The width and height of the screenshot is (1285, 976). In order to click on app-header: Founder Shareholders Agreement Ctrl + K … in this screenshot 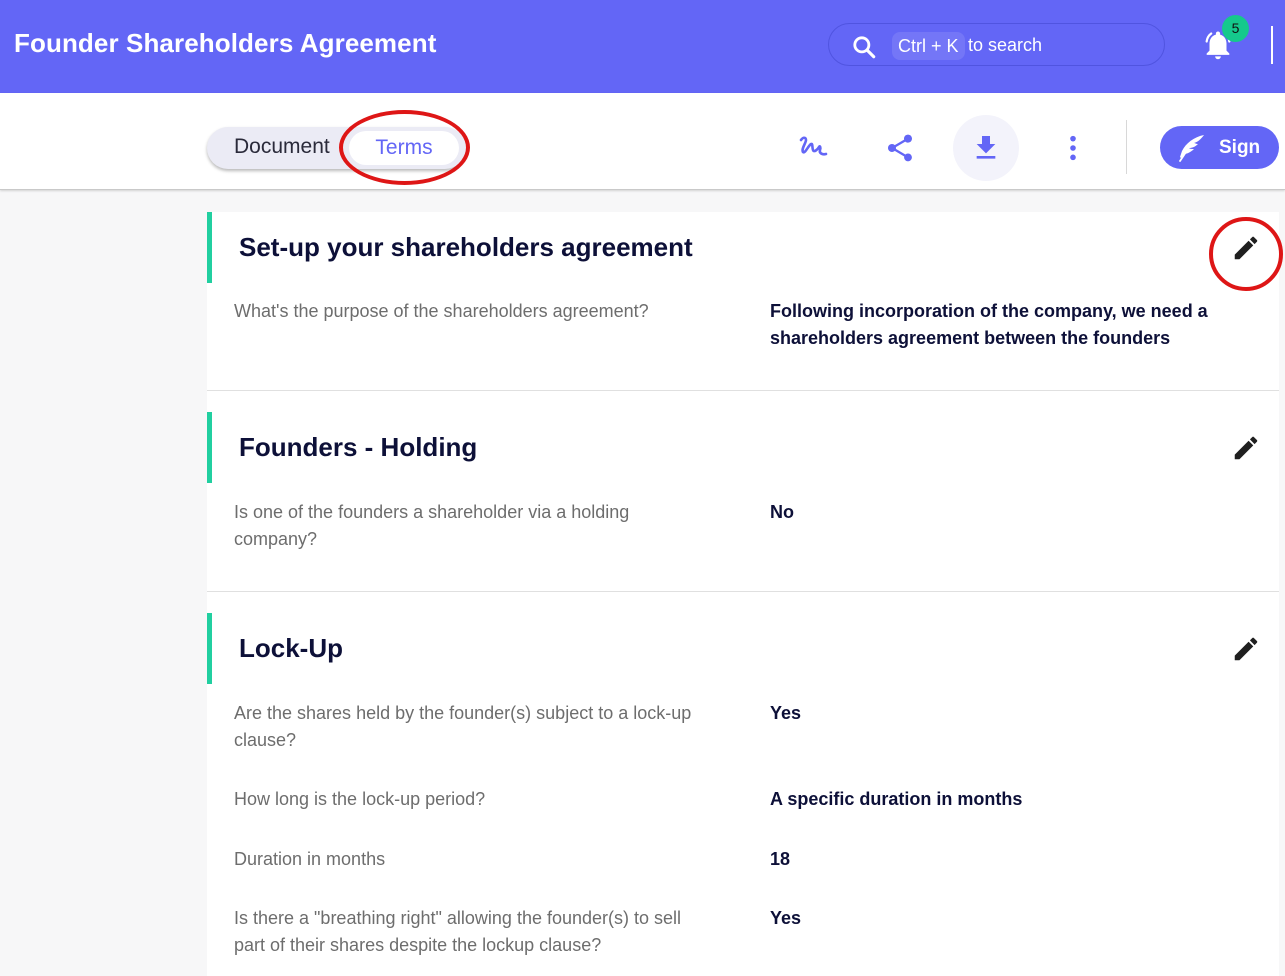, I will do `click(642, 46)`.